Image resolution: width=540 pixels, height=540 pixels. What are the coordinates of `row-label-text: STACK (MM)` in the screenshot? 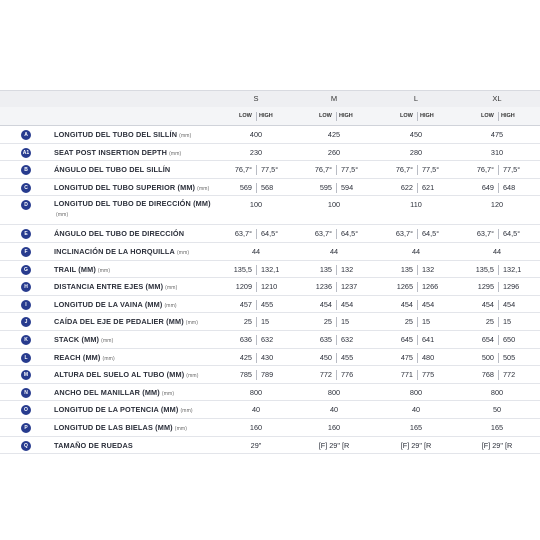 It's located at (77, 339).